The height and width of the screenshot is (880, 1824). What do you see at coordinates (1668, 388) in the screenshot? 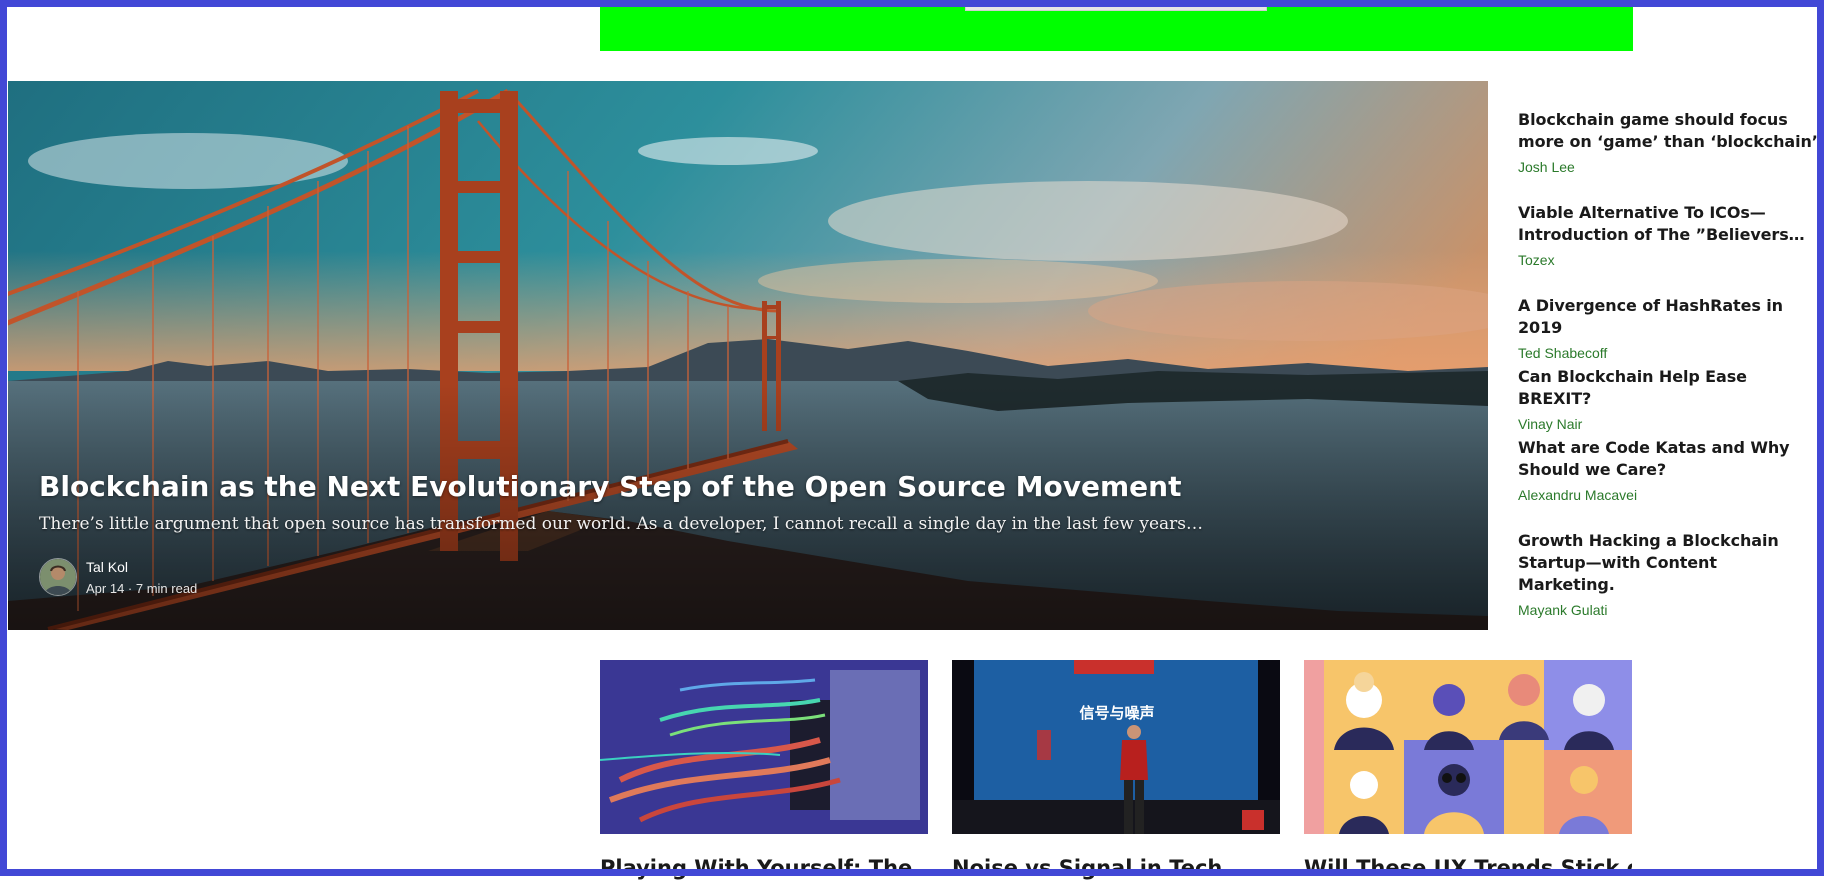
I see `sidebar-story-title: Can Blockchain Help Ease BREXIT?` at bounding box center [1668, 388].